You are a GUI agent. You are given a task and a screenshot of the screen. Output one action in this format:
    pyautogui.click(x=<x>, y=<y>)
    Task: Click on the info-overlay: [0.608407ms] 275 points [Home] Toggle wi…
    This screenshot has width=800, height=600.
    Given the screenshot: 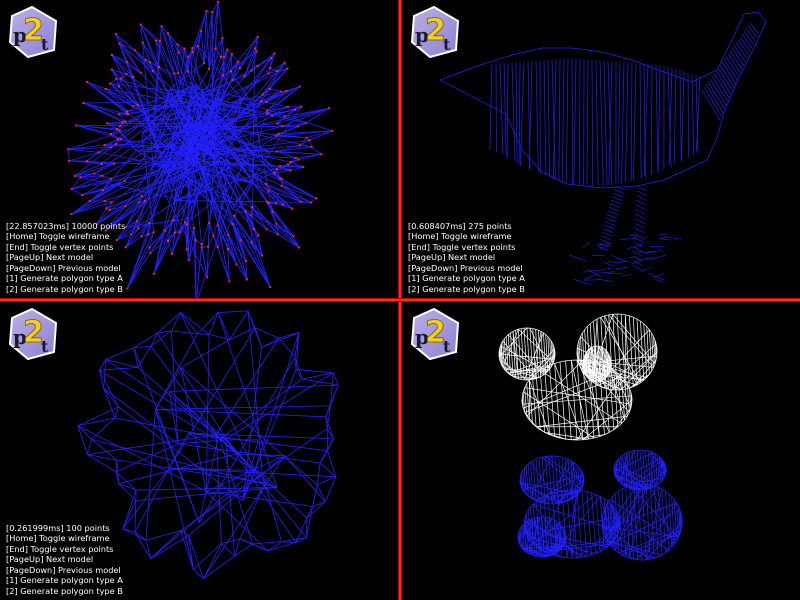 What is the action you would take?
    pyautogui.click(x=466, y=258)
    